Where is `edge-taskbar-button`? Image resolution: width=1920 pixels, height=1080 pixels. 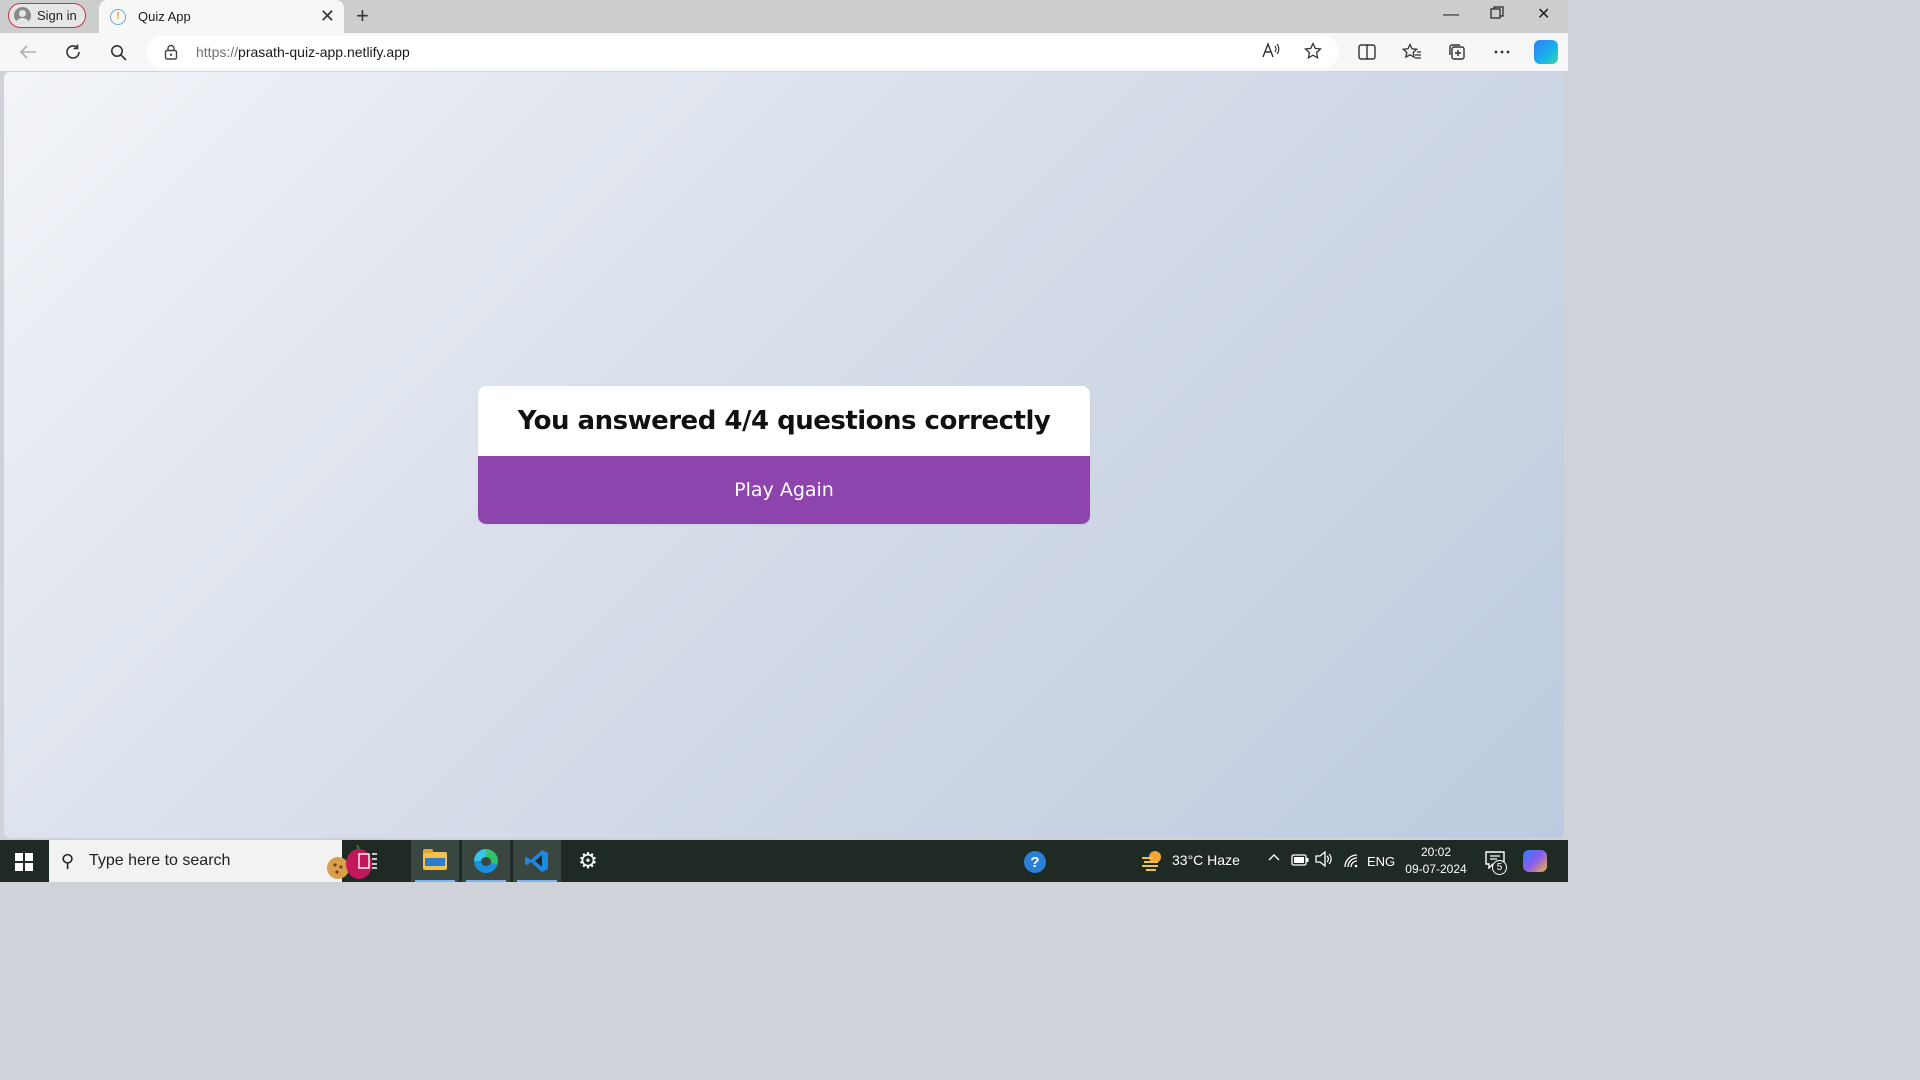 edge-taskbar-button is located at coordinates (486, 861).